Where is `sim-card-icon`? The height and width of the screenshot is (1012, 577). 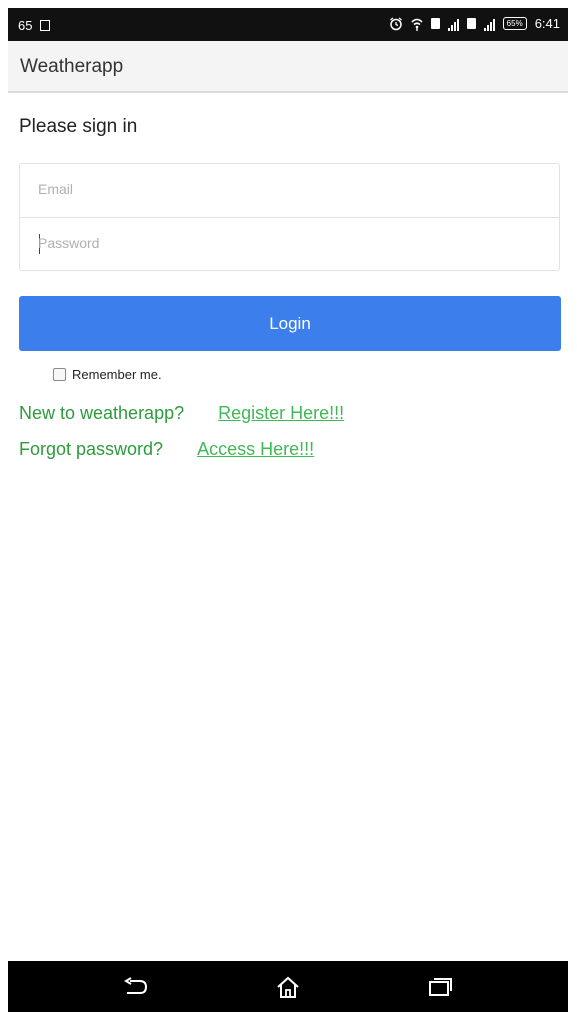 sim-card-icon is located at coordinates (435, 23).